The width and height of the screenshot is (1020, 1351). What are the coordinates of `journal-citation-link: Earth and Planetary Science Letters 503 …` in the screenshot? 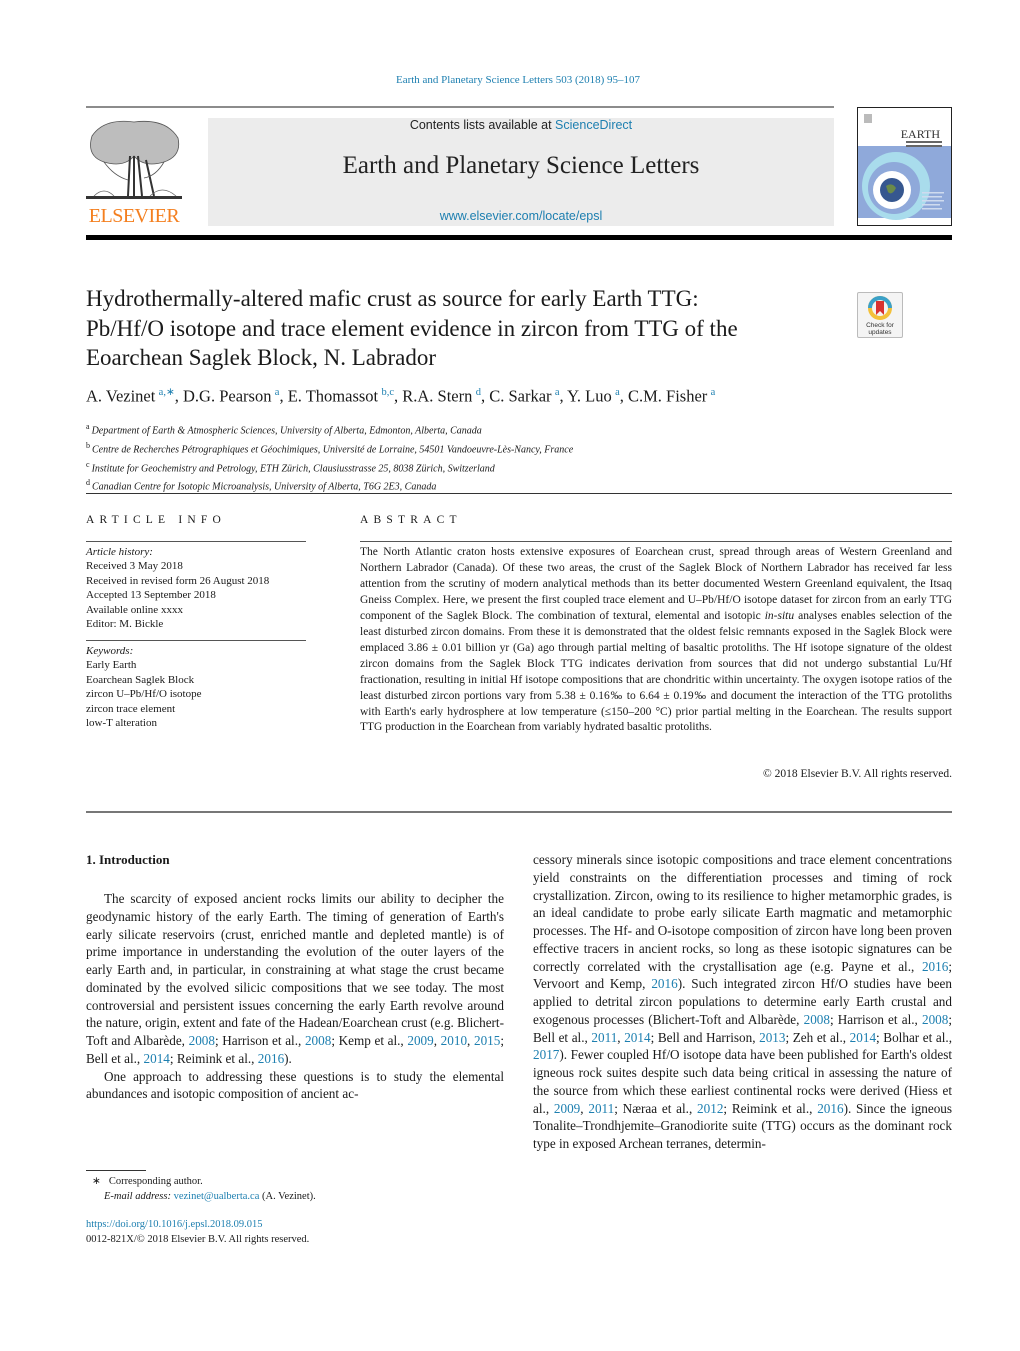 It's located at (510, 80).